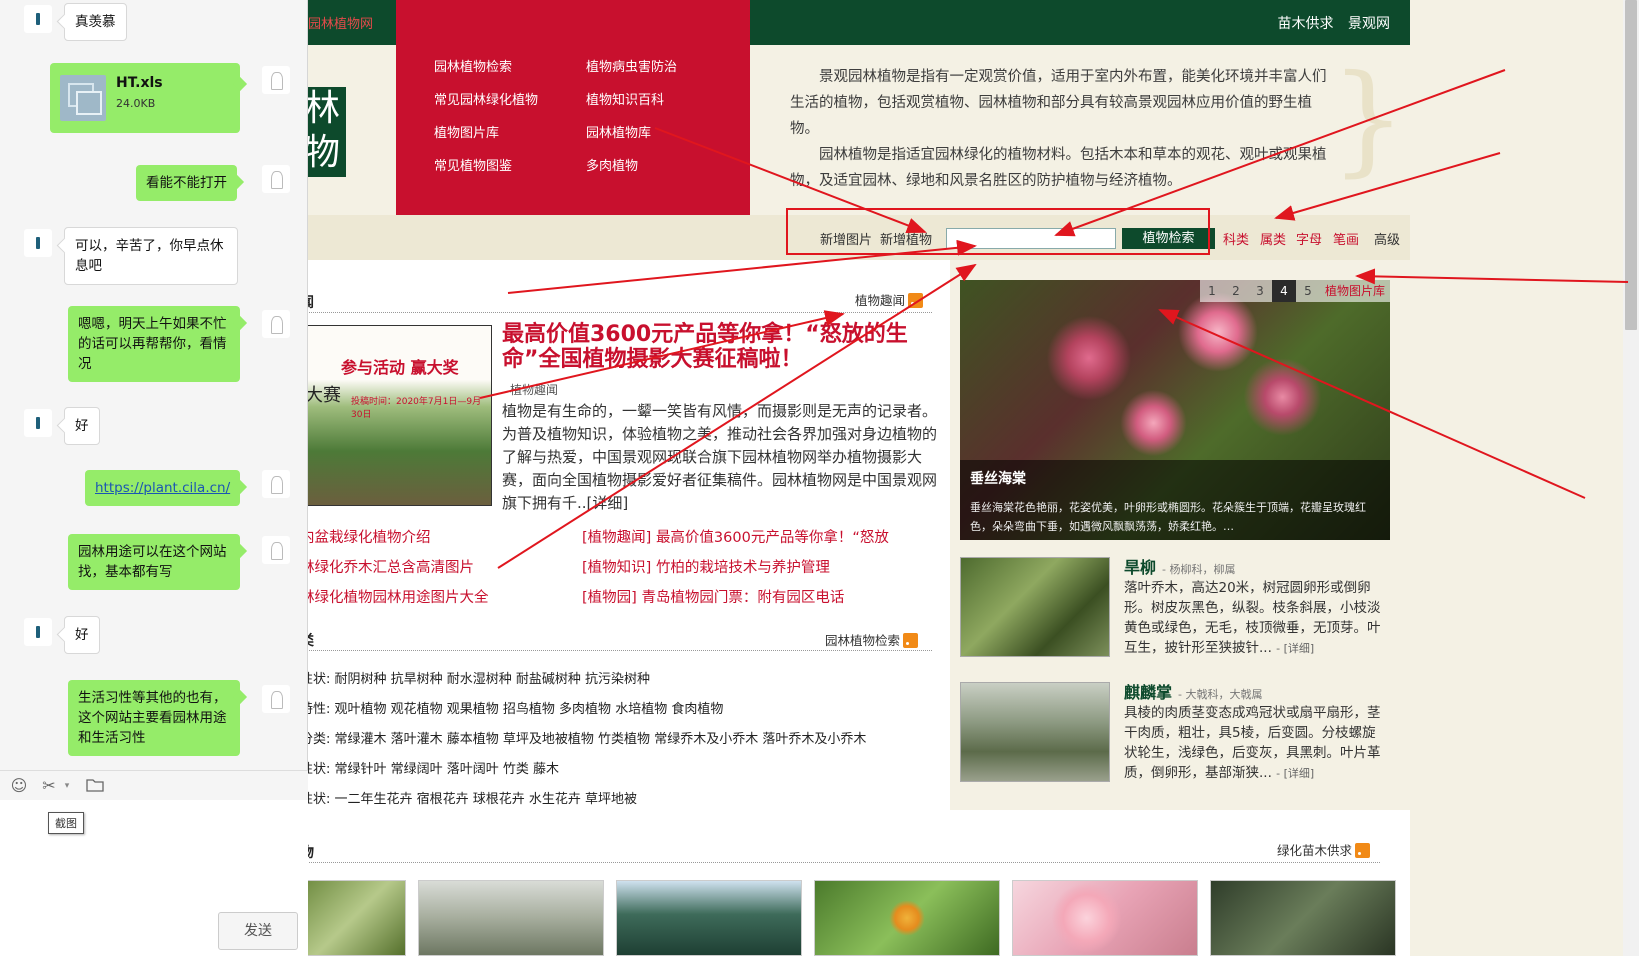  Describe the element at coordinates (493, 679) in the screenshot. I see `classify-row-items: 耐阴树种 抗旱树种 耐水湿树种 耐盐碱树种 抗污染树种` at that location.